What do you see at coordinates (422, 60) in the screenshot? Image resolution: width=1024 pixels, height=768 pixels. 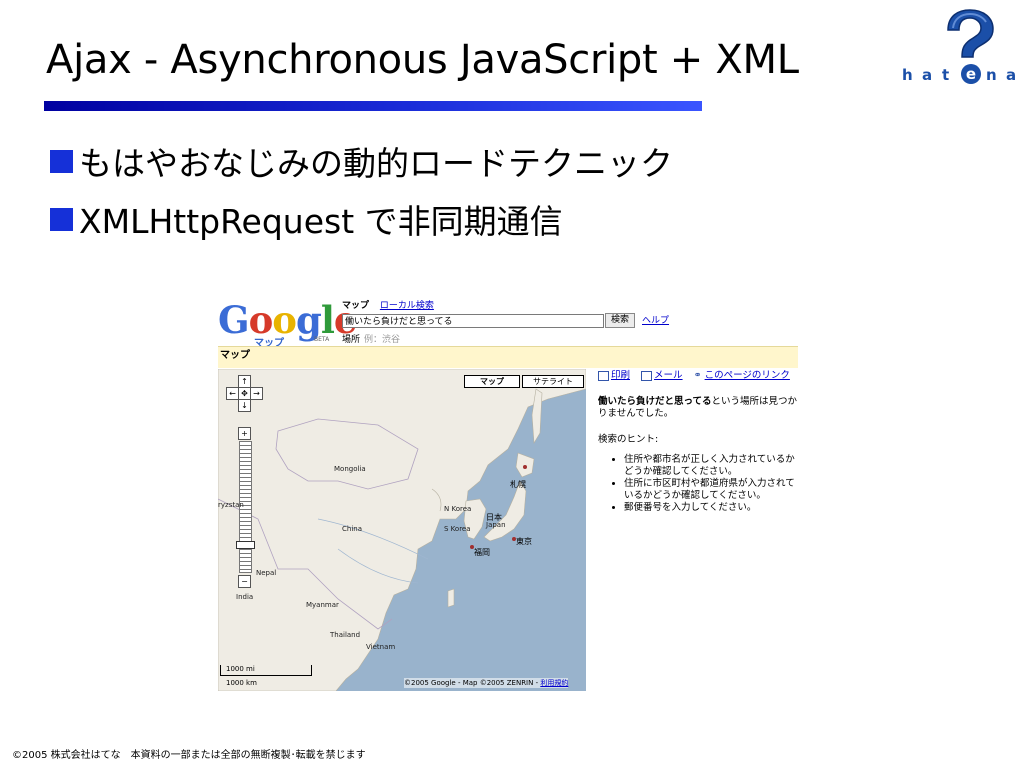 I see `slide-title: Ajax - Asynchronous JavaScript + XML` at bounding box center [422, 60].